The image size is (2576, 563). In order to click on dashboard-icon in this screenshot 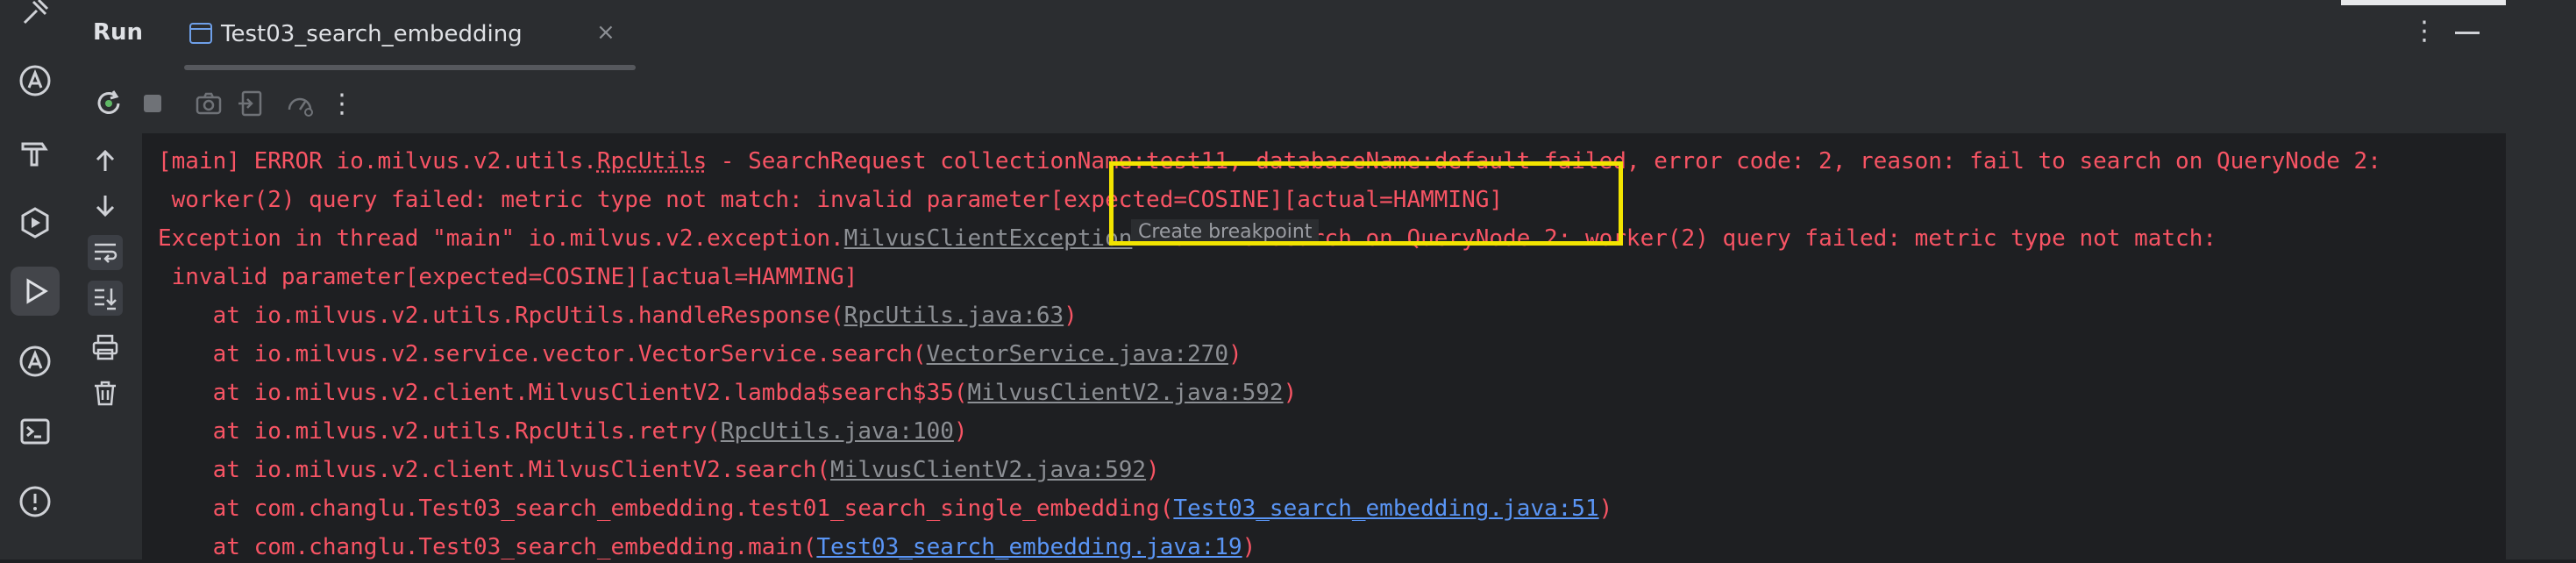, I will do `click(299, 104)`.